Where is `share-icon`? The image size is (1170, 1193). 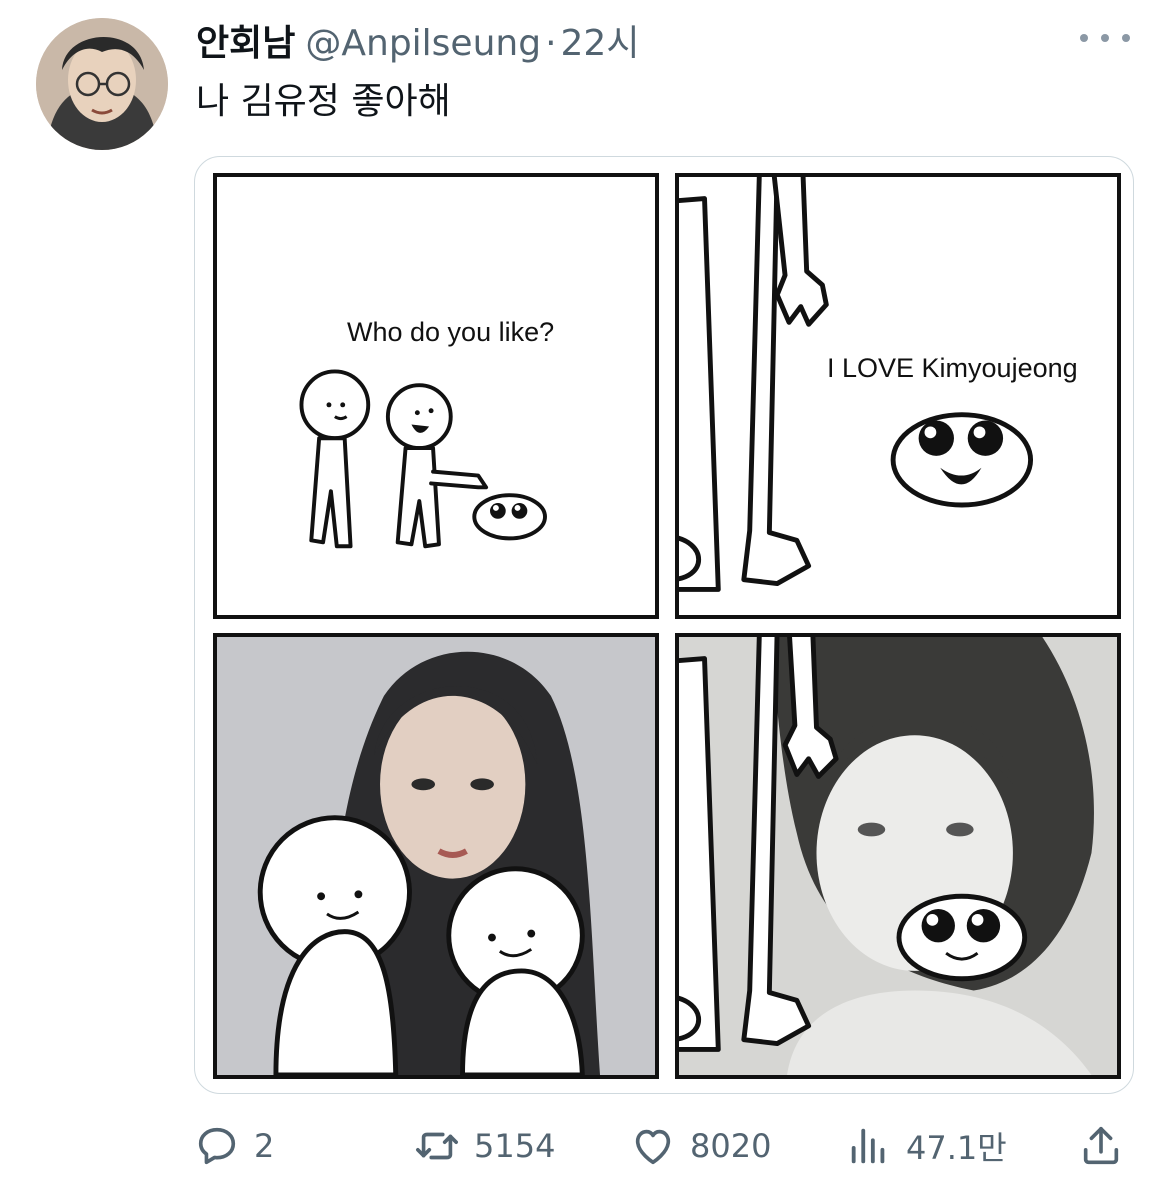 share-icon is located at coordinates (1101, 1145).